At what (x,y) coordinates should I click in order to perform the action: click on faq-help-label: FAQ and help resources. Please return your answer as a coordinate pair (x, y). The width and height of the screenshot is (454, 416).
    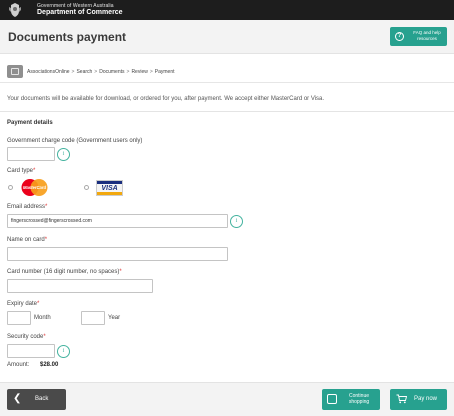
    Looking at the image, I should click on (427, 35).